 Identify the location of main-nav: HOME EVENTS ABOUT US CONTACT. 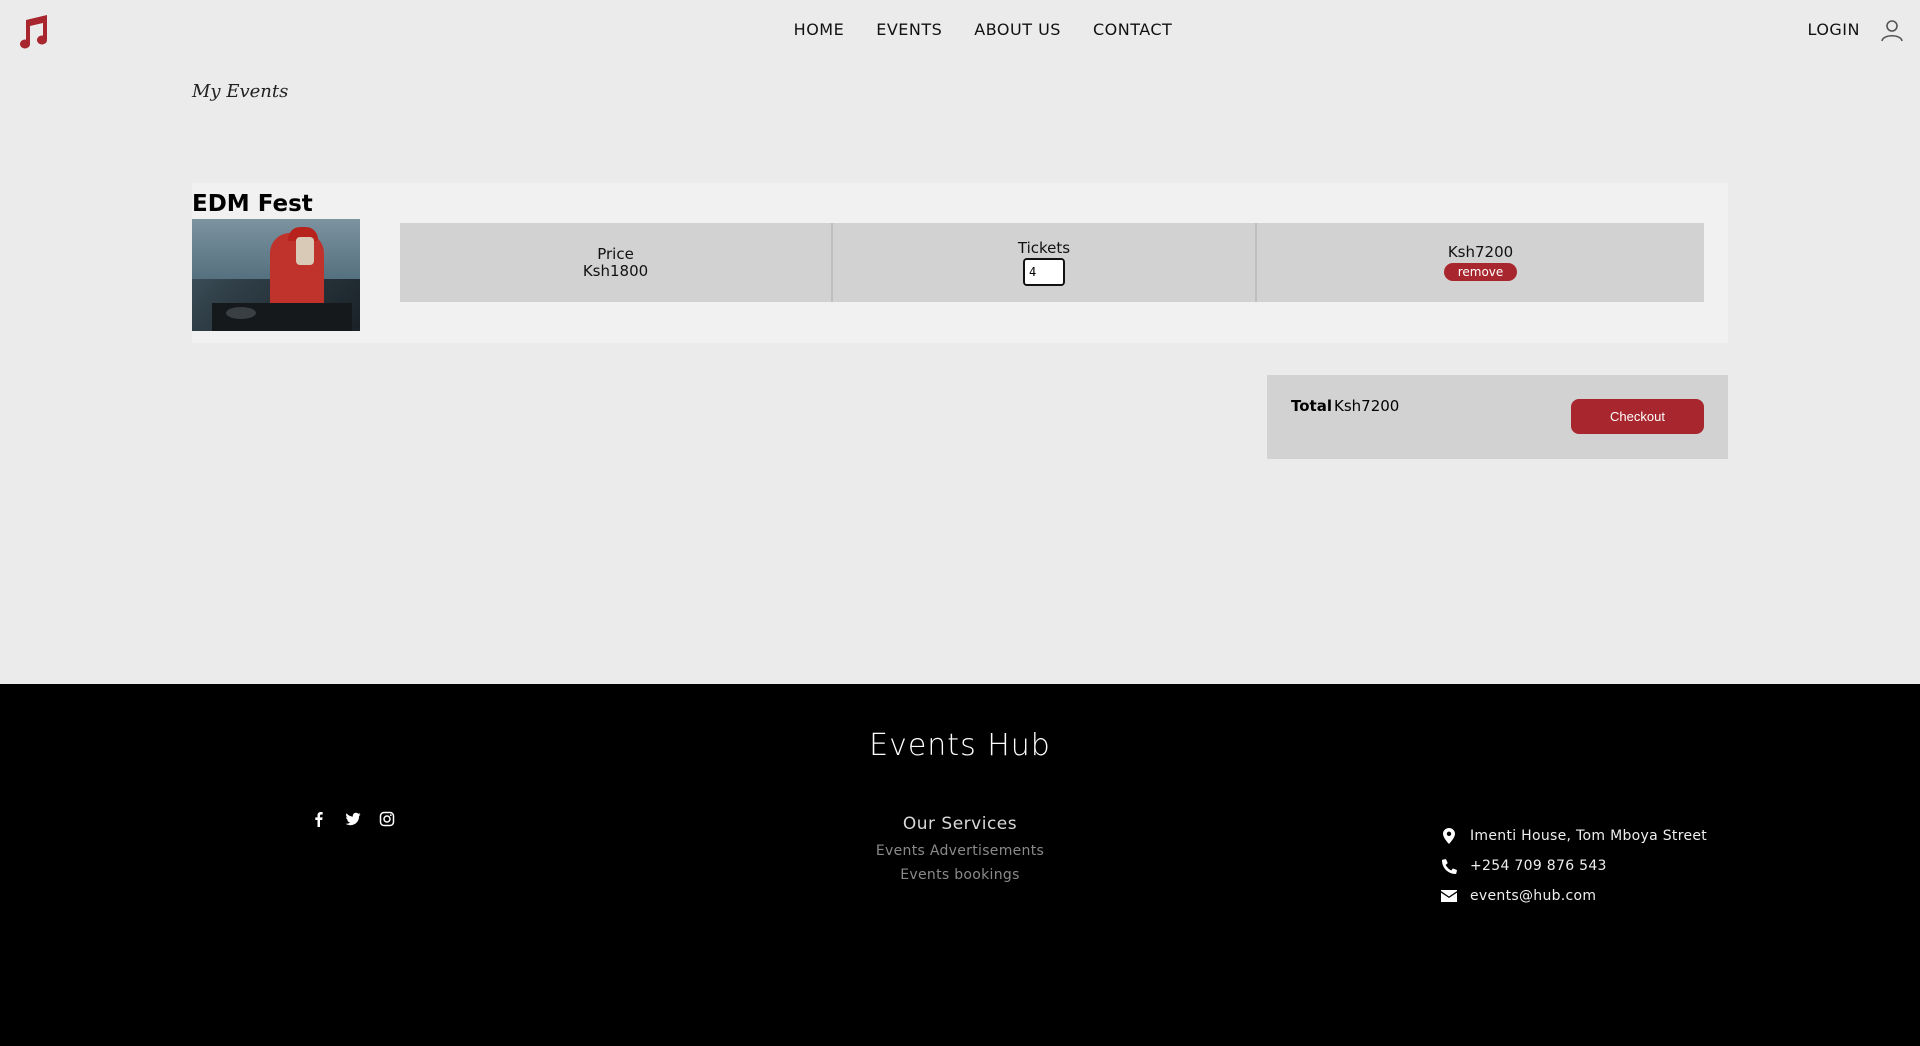
(960, 29).